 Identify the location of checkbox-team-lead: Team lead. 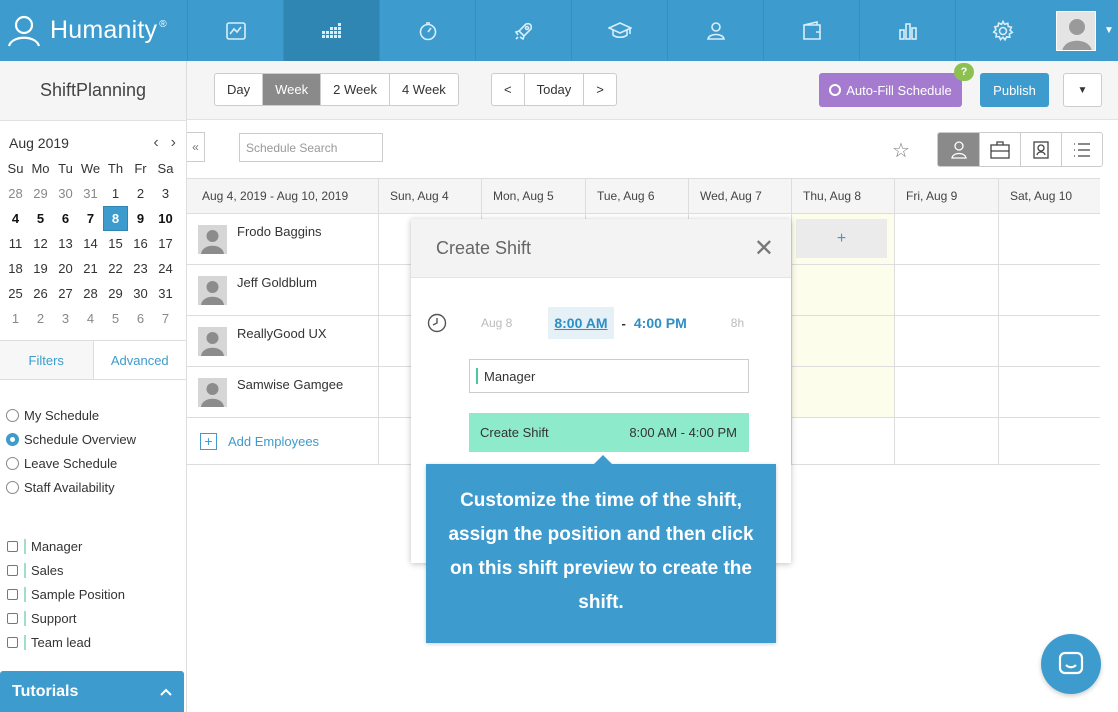
(66, 642).